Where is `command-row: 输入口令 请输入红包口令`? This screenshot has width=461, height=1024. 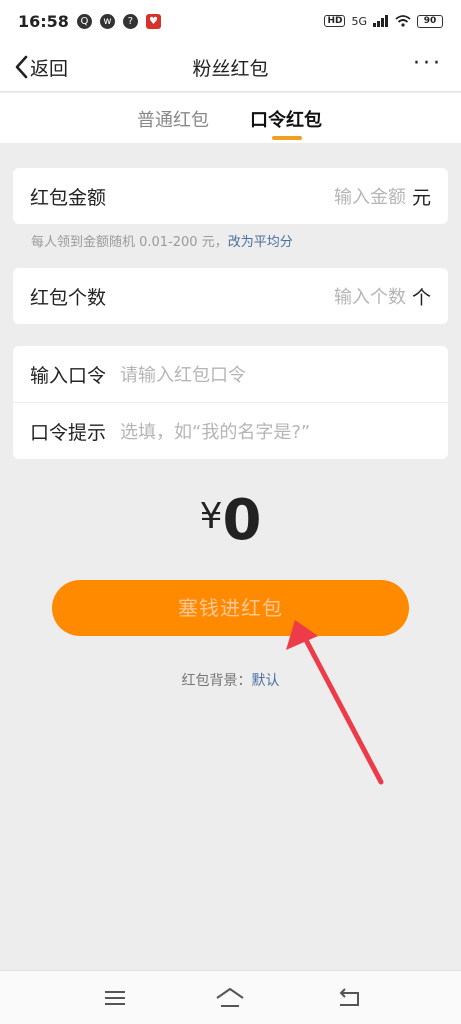 command-row: 输入口令 请输入红包口令 is located at coordinates (230, 374).